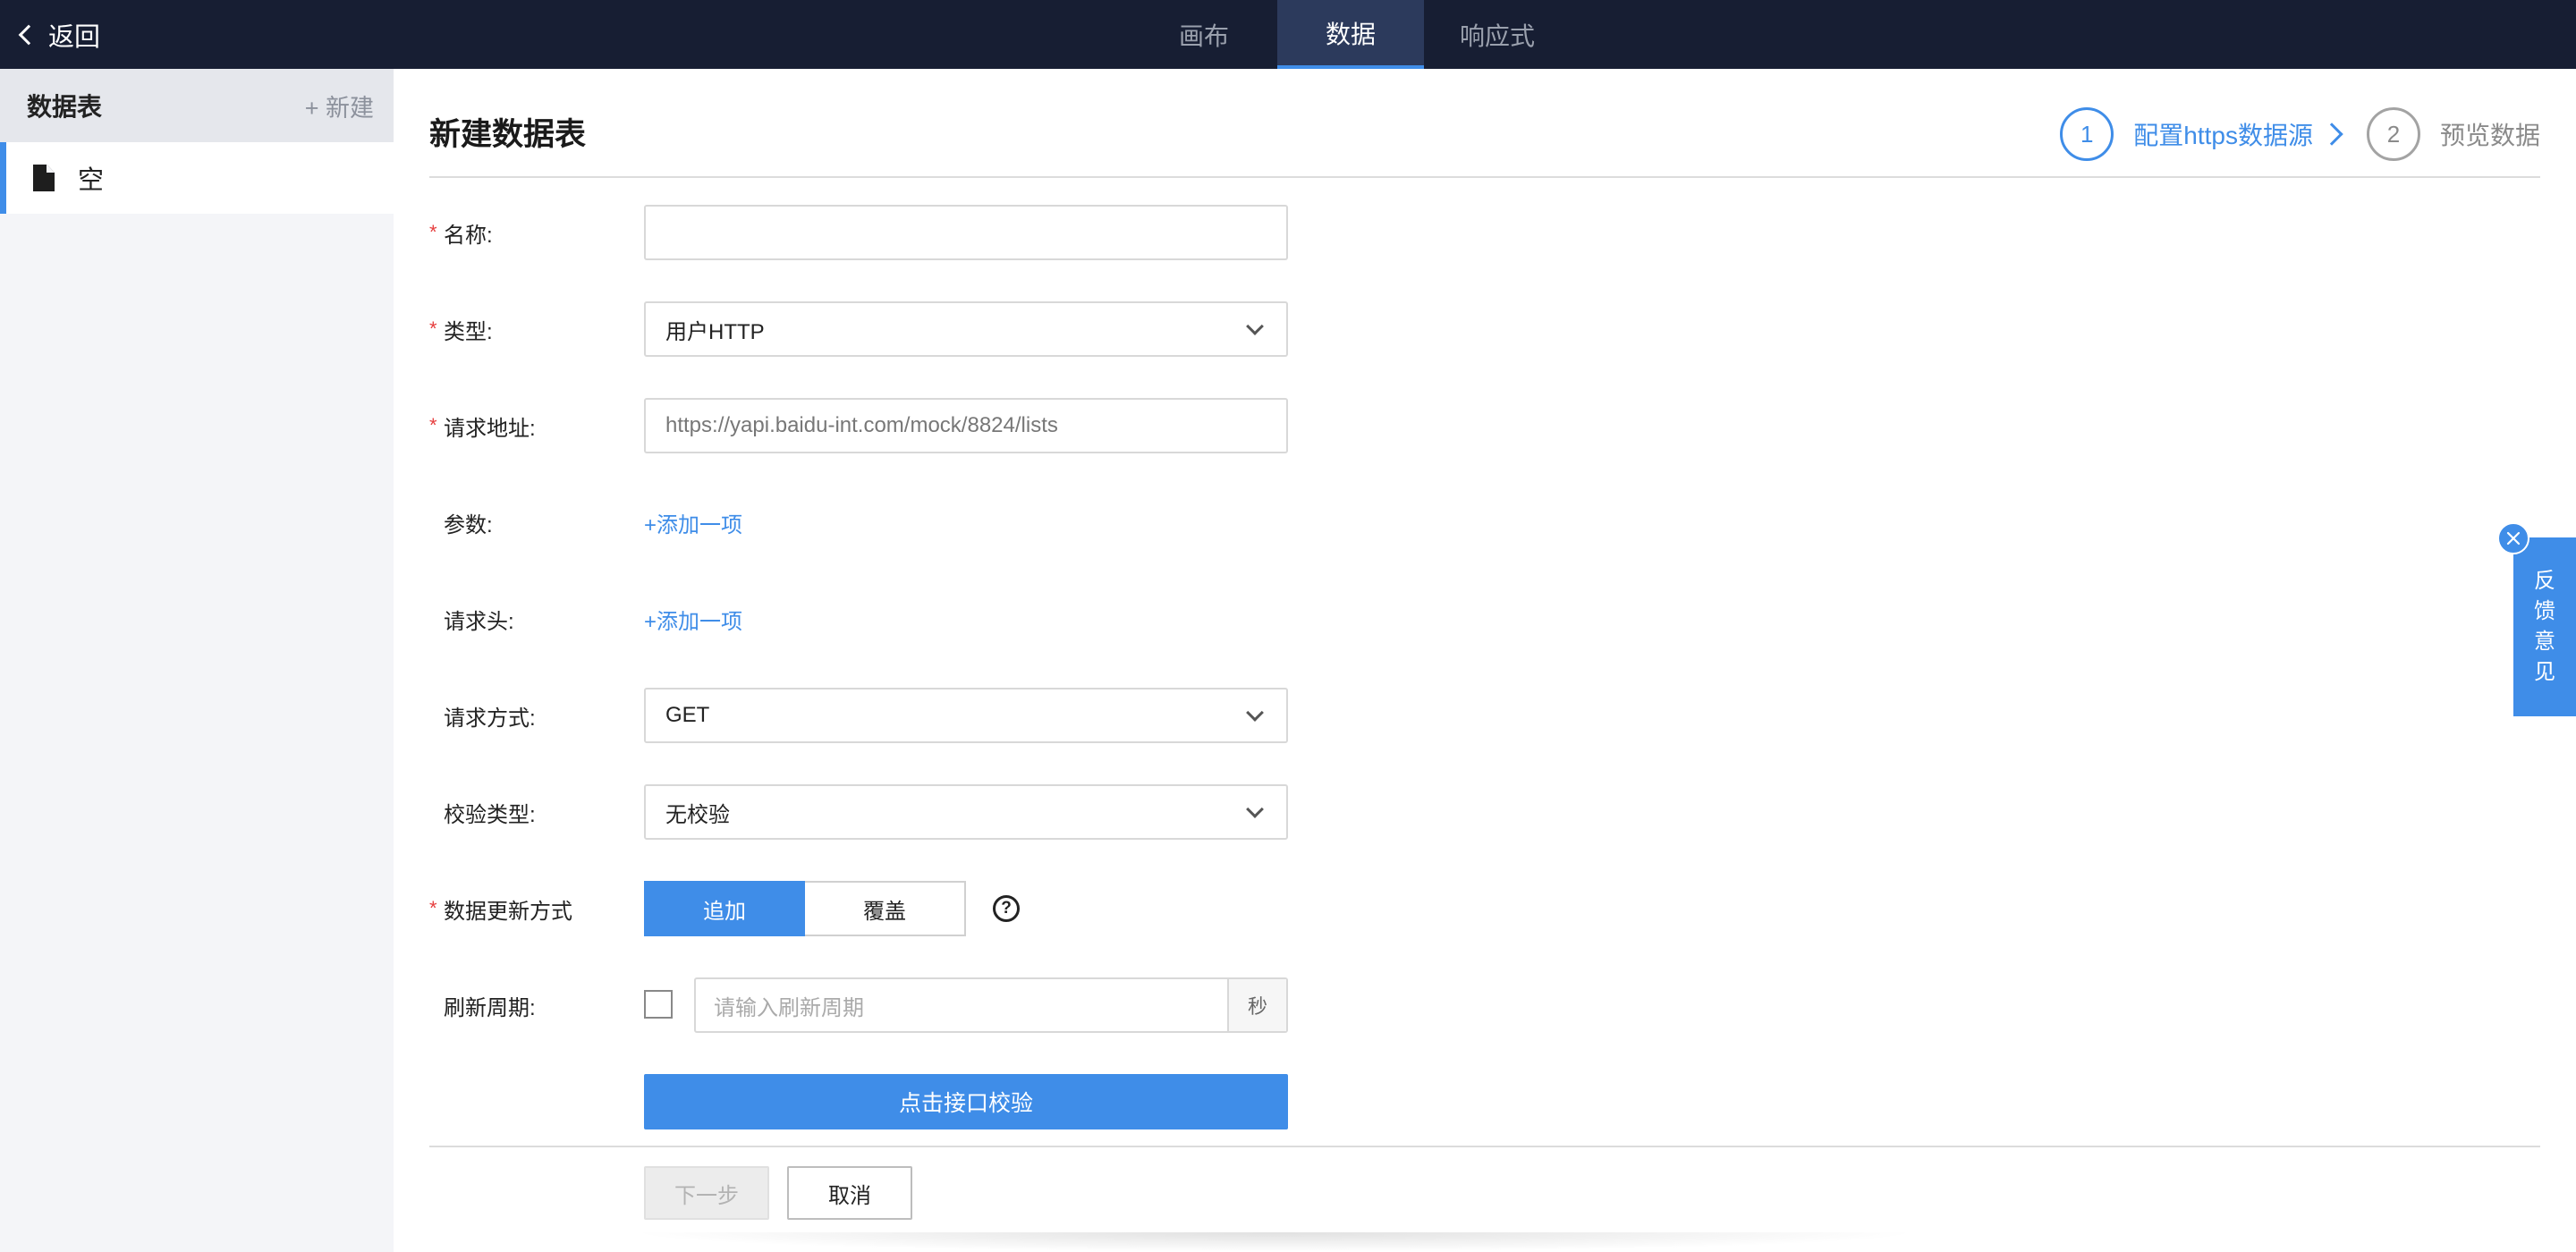  What do you see at coordinates (2489, 136) in the screenshot?
I see `step-2-label: 预览数据` at bounding box center [2489, 136].